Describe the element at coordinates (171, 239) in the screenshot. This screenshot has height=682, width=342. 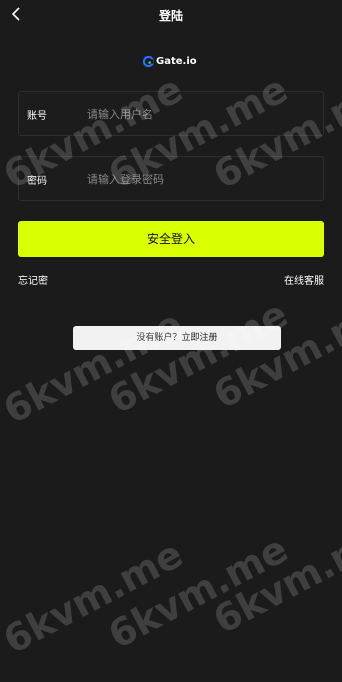
I see `login-button: 安全登入` at that location.